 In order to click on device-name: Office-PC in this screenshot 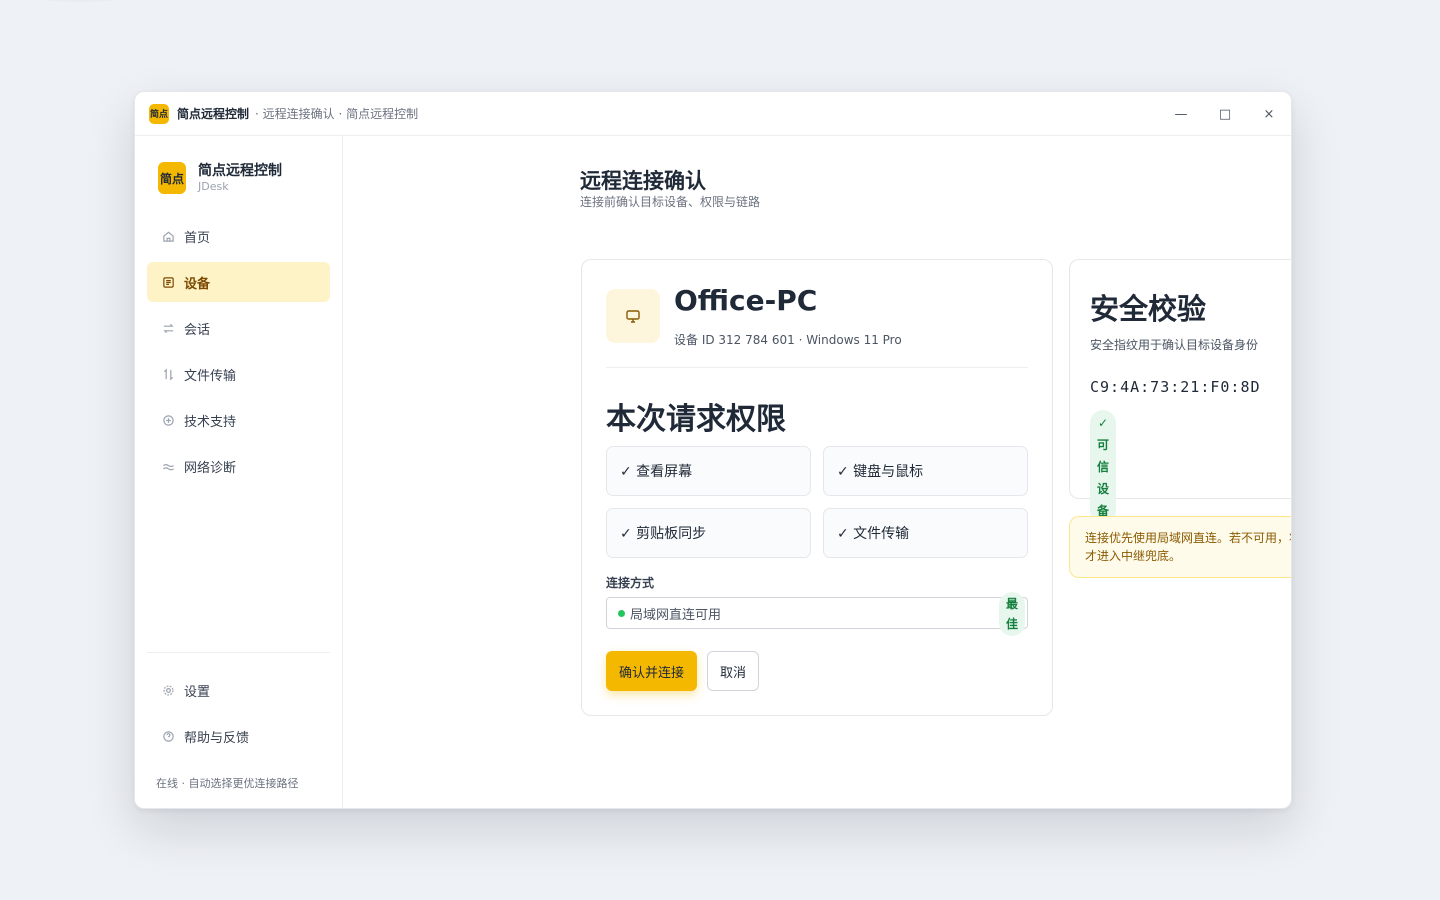, I will do `click(746, 300)`.